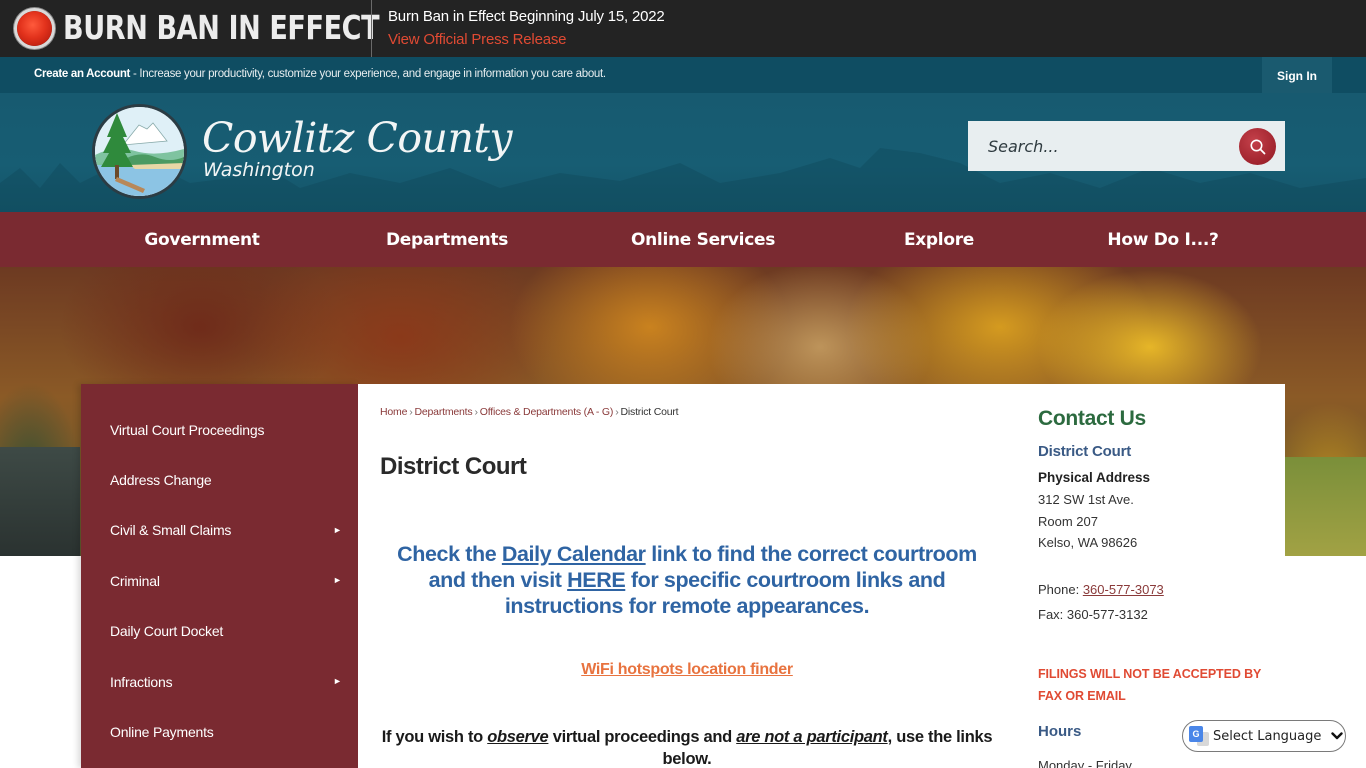 The width and height of the screenshot is (1366, 768). I want to click on address-line: 312 SW 1st Ave., so click(1086, 499).